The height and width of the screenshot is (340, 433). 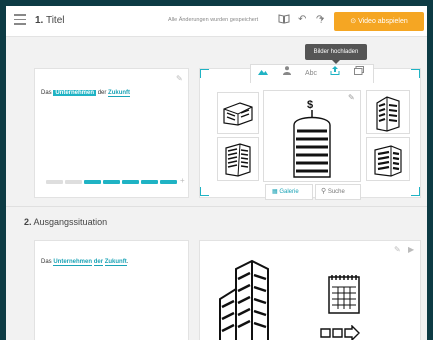 I want to click on project-title: 1. Titel, so click(x=49, y=20).